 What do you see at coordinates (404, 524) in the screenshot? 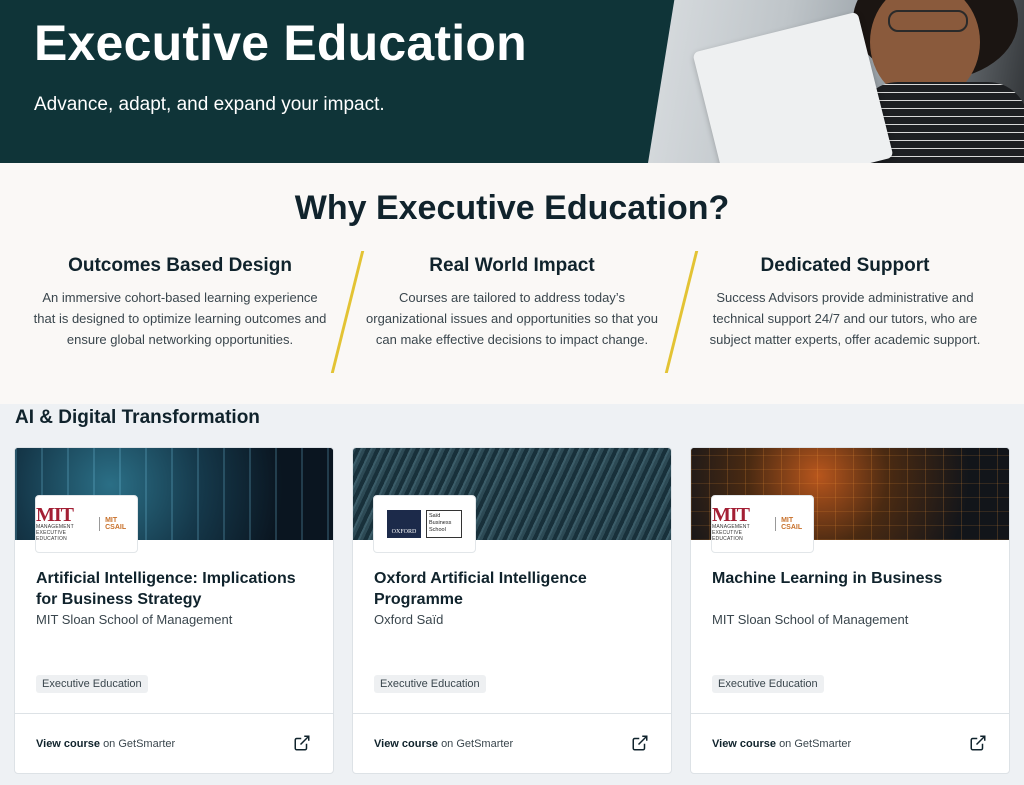
I see `oxford-crest: OXFORD` at bounding box center [404, 524].